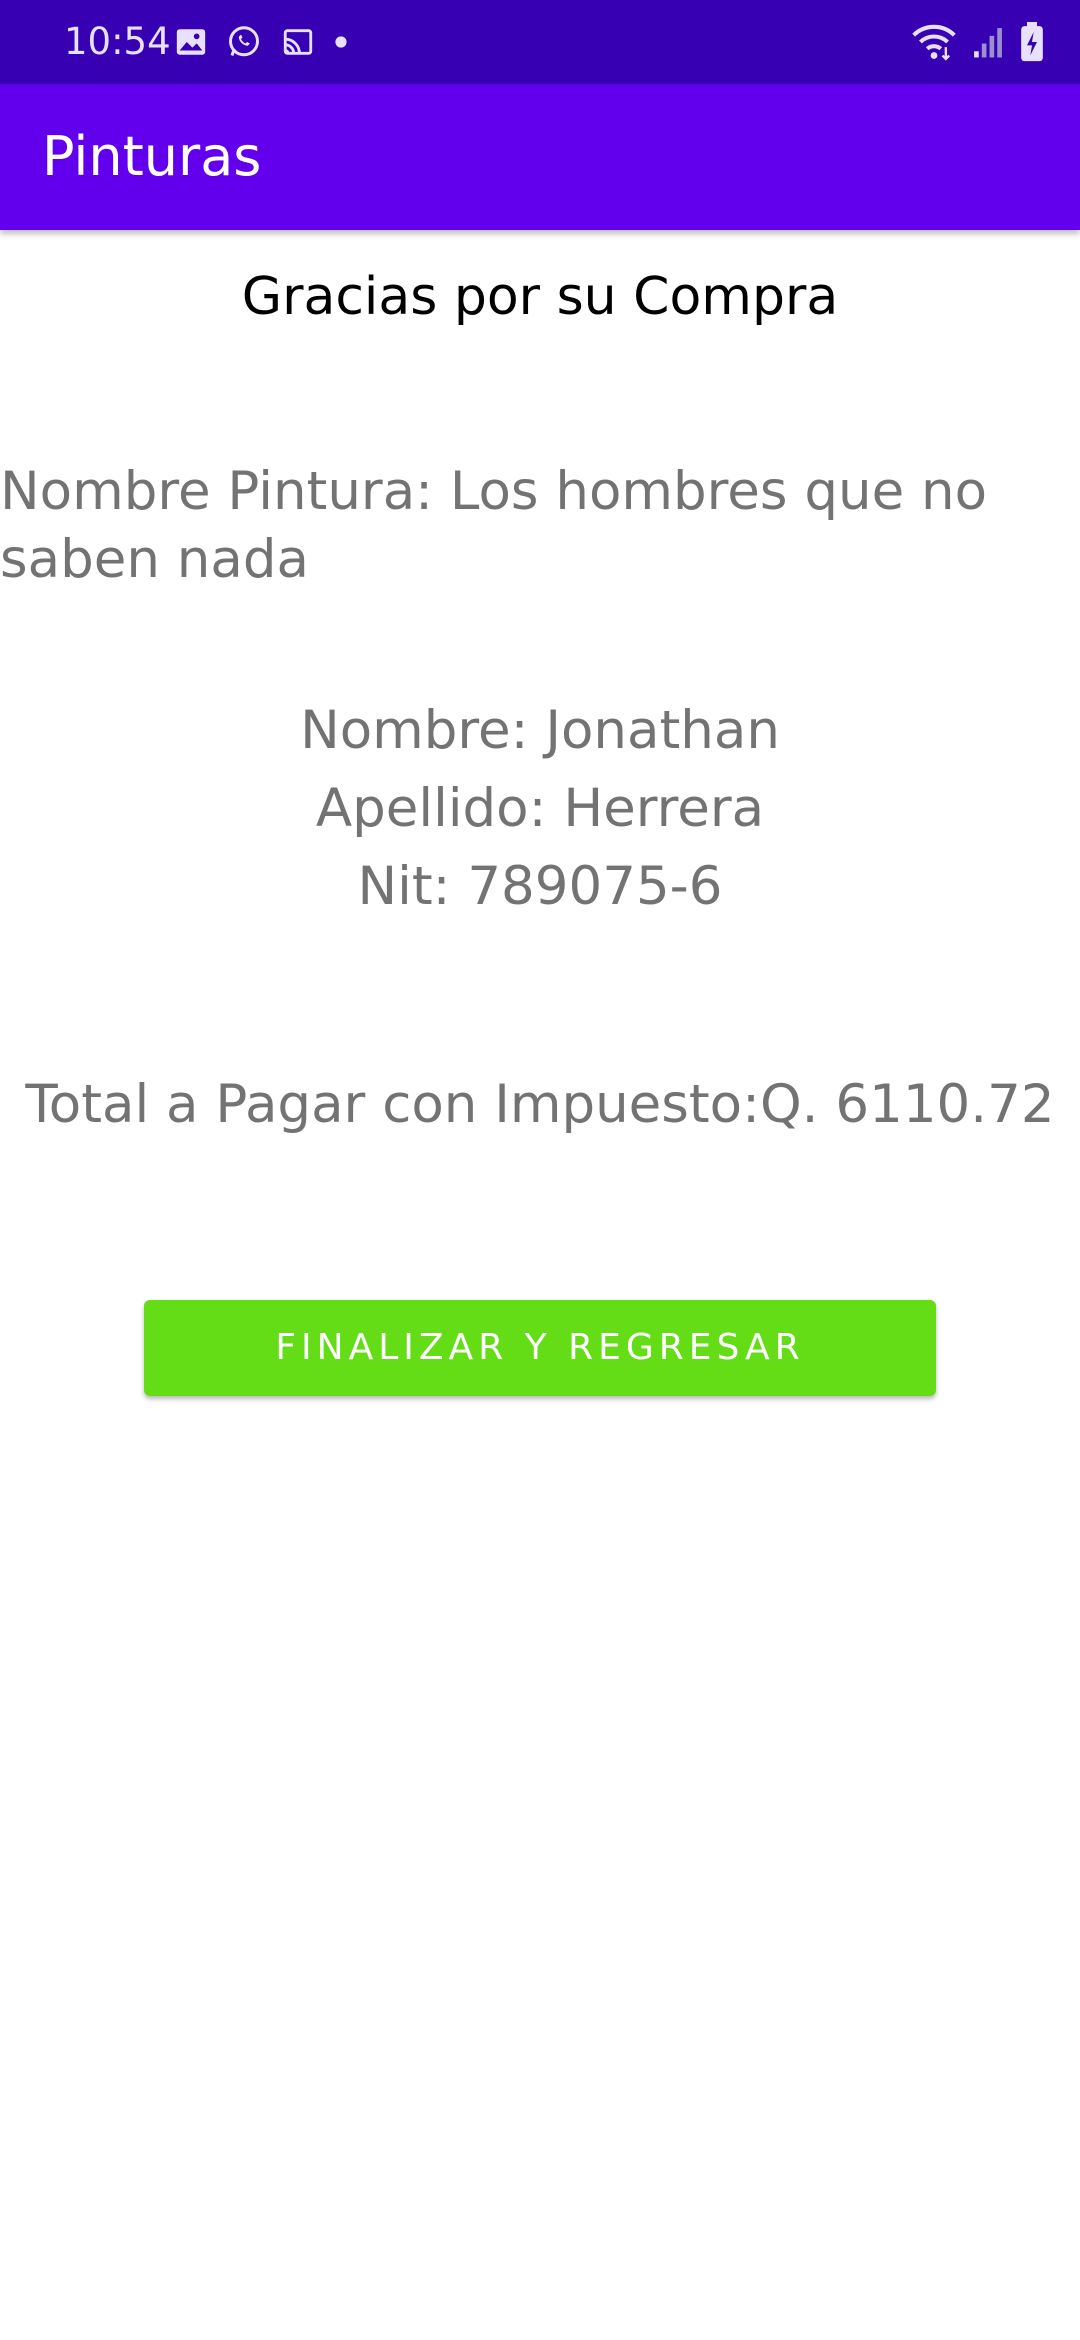  What do you see at coordinates (244, 42) in the screenshot?
I see `whatsapp-icon` at bounding box center [244, 42].